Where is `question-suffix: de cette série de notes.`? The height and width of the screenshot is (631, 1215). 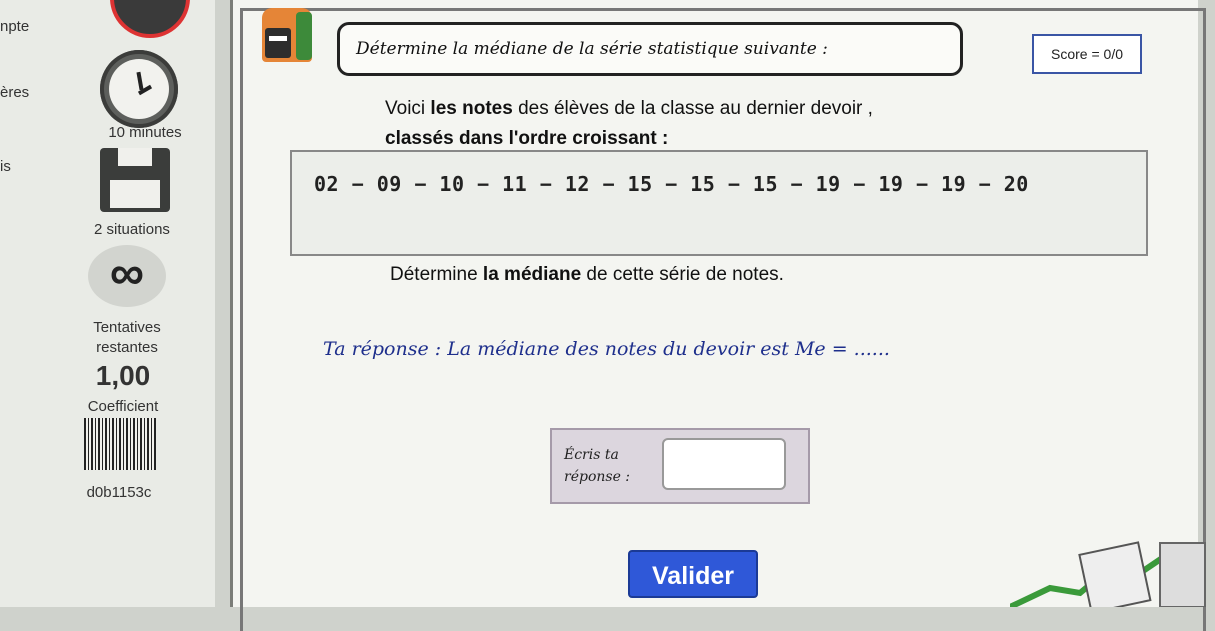 question-suffix: de cette série de notes. is located at coordinates (682, 274).